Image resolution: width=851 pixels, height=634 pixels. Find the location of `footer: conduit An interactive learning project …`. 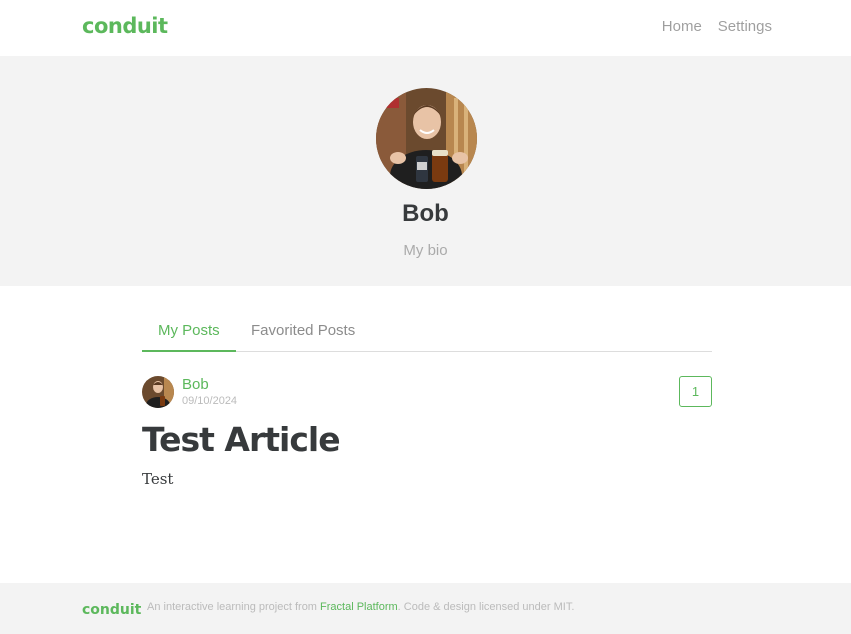

footer: conduit An interactive learning project … is located at coordinates (425, 608).